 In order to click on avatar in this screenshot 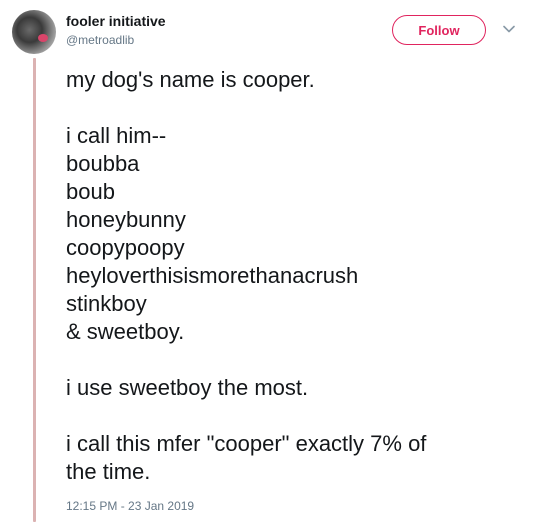, I will do `click(34, 32)`.